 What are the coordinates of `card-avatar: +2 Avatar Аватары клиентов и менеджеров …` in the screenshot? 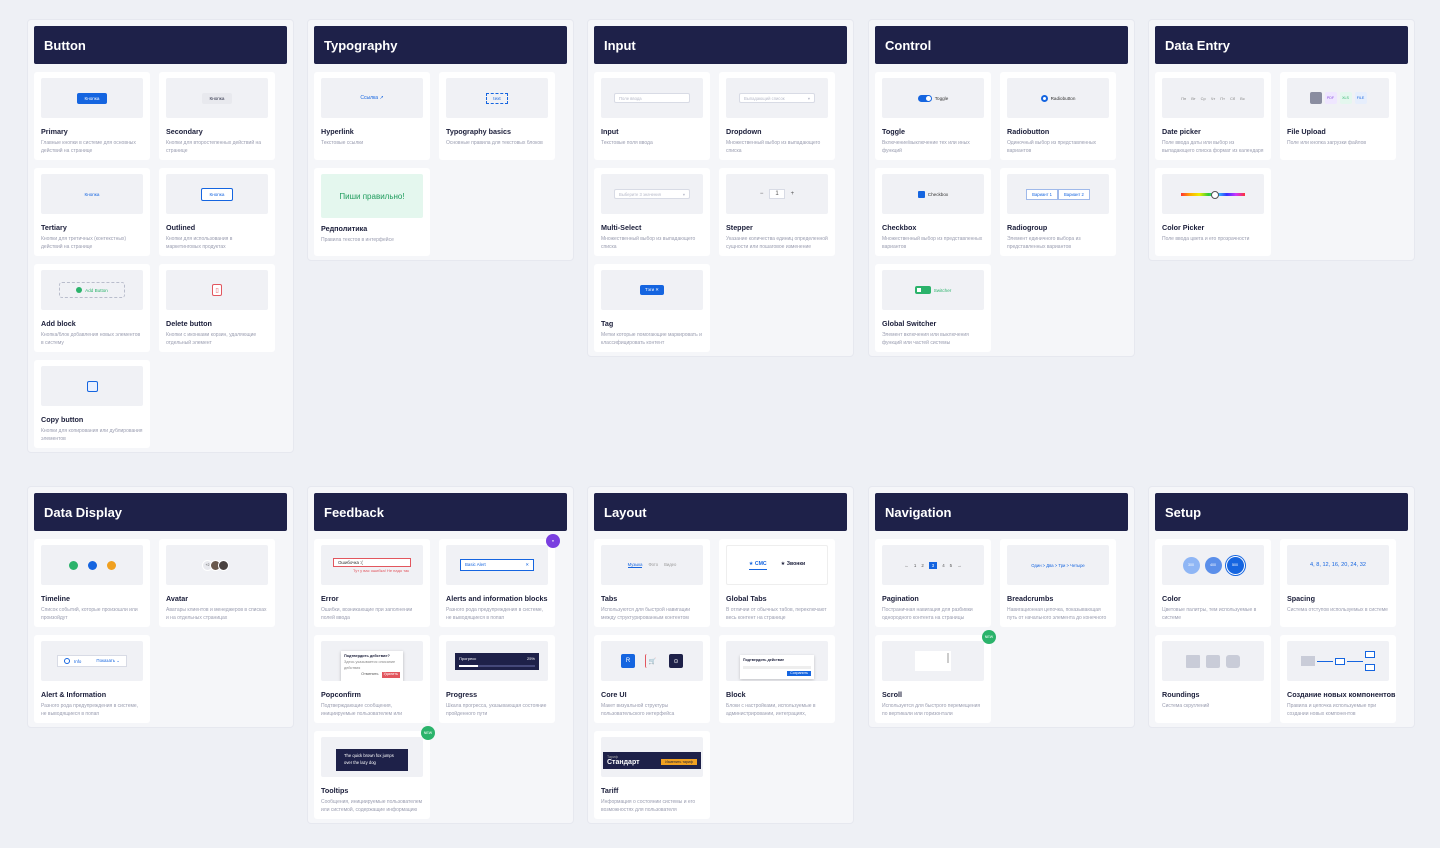 It's located at (217, 583).